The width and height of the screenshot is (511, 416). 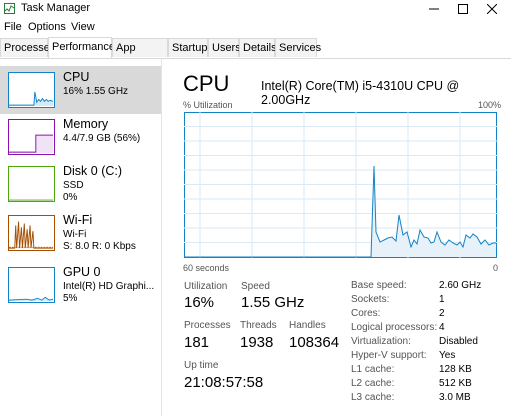 I want to click on threads-label: Threads, so click(x=258, y=325).